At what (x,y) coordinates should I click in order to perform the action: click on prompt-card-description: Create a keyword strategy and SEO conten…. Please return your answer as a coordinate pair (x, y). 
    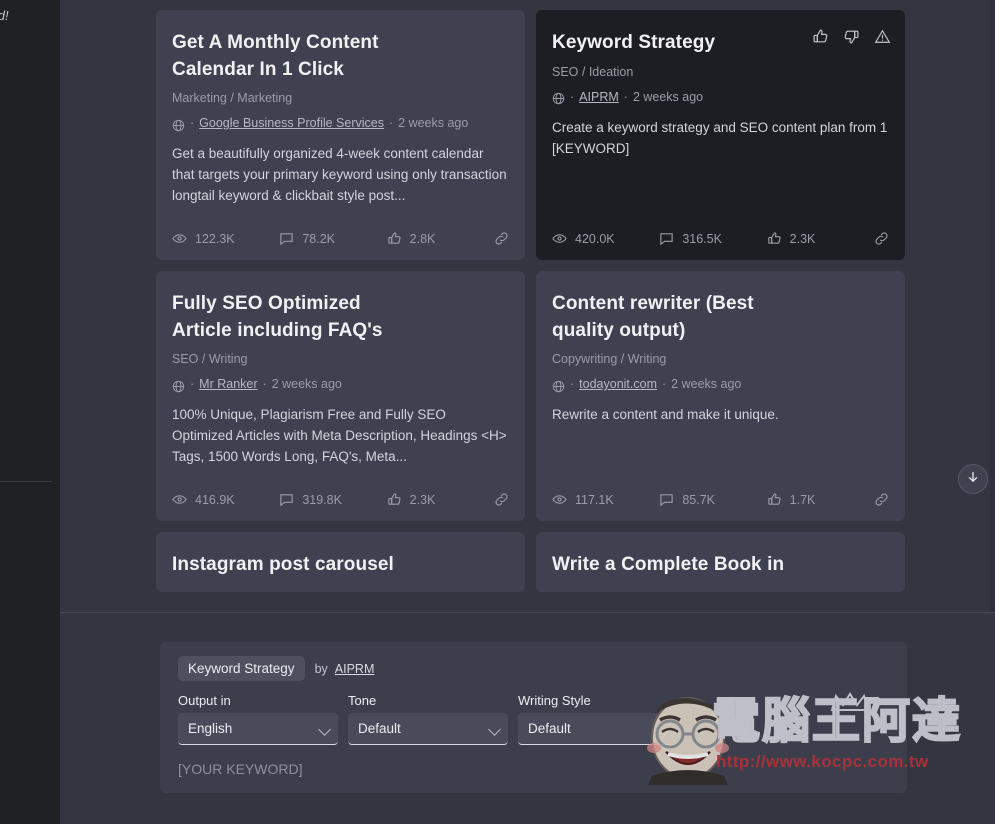
    Looking at the image, I should click on (720, 137).